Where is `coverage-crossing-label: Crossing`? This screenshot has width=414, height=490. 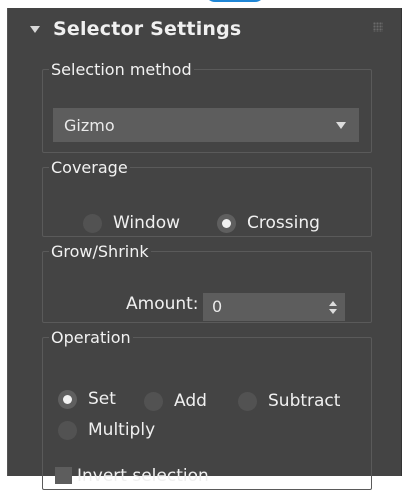
coverage-crossing-label: Crossing is located at coordinates (283, 223).